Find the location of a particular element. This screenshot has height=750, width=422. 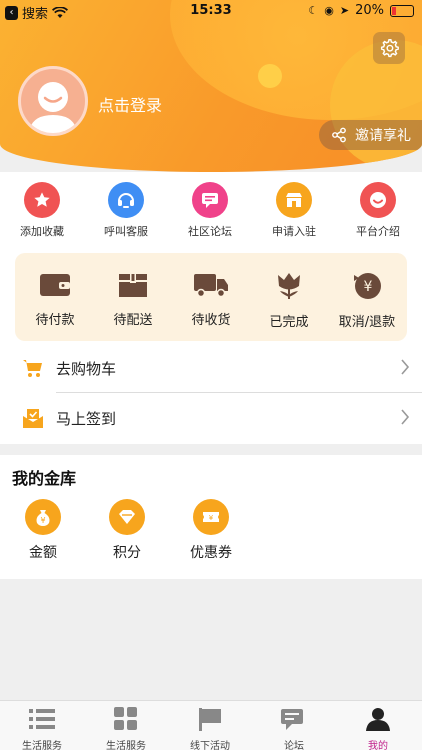

coupon-icon: ¥ is located at coordinates (211, 517).